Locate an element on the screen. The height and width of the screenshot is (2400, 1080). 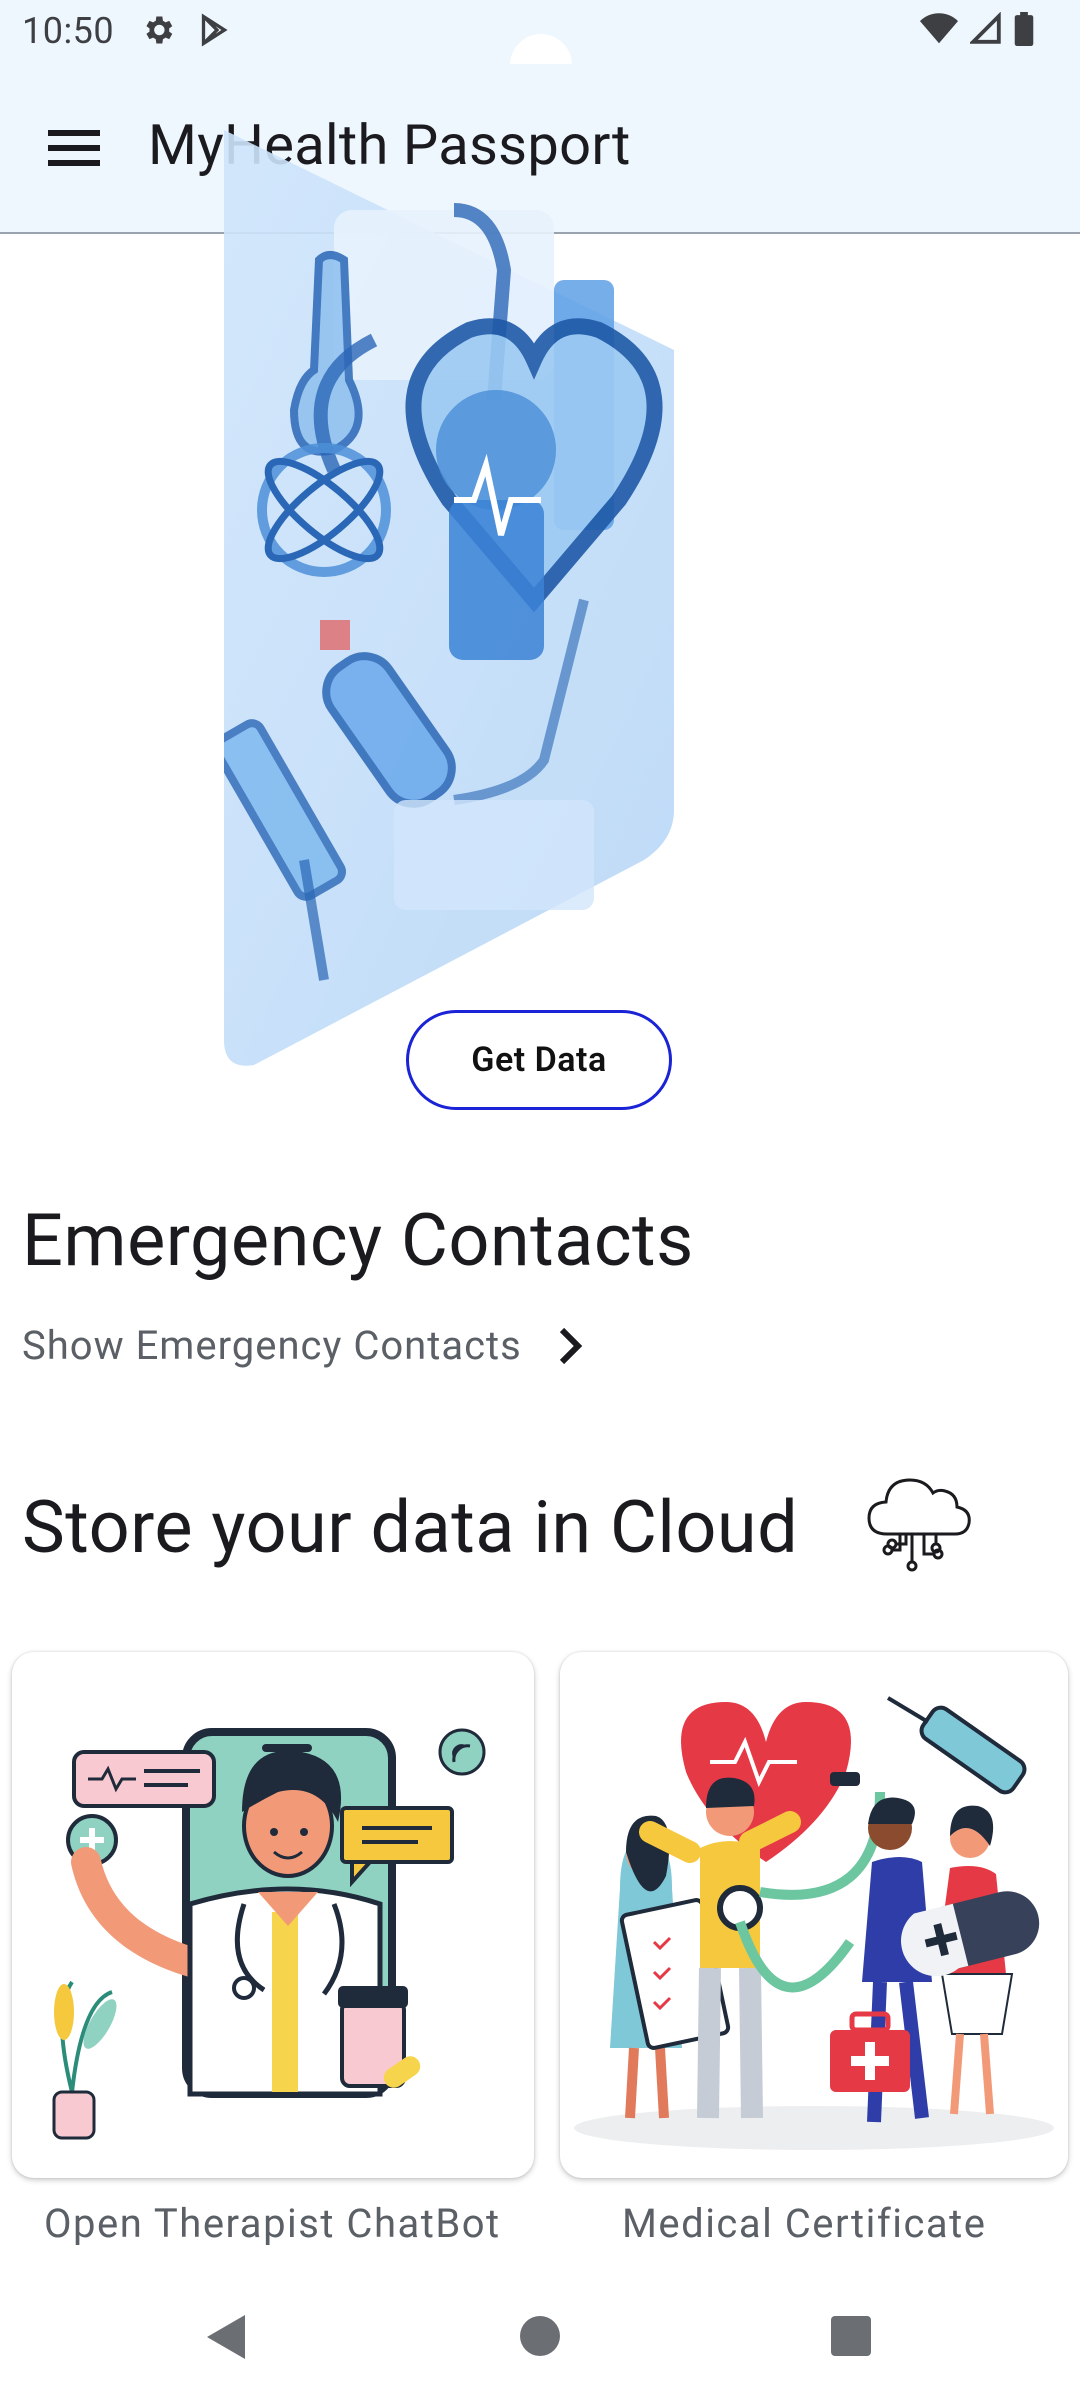
home-icon is located at coordinates (540, 2336).